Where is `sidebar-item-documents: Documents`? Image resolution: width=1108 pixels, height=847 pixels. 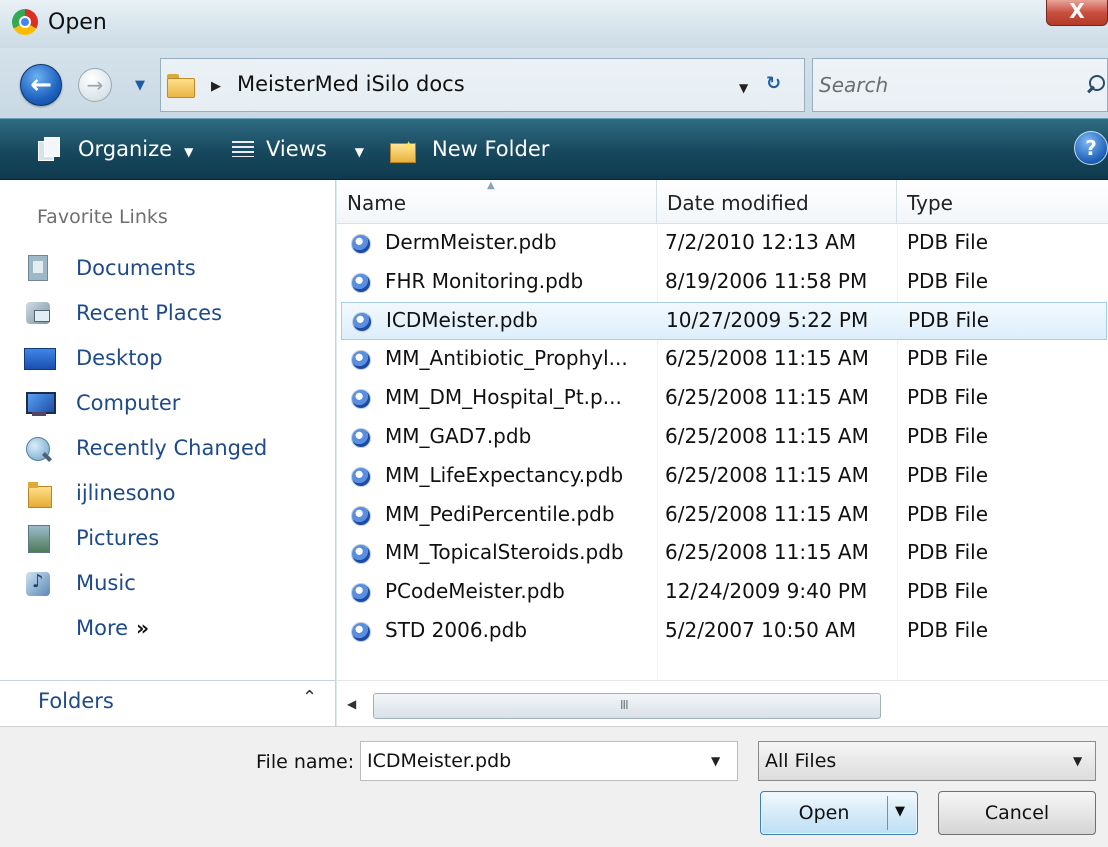
sidebar-item-documents: Documents is located at coordinates (172, 272).